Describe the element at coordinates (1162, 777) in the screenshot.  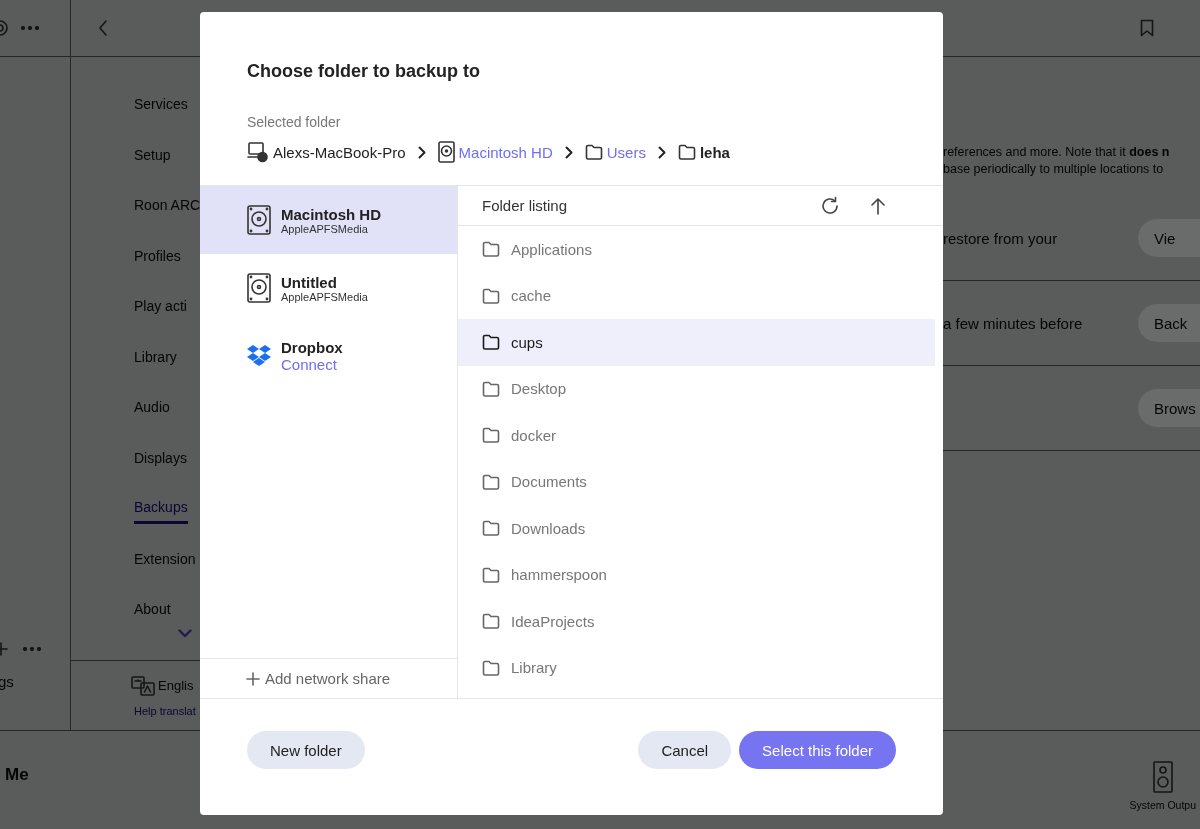
I see `speaker-icon` at that location.